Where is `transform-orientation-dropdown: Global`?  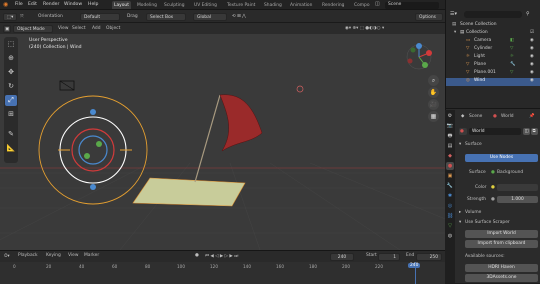 transform-orientation-dropdown: Global is located at coordinates (210, 16).